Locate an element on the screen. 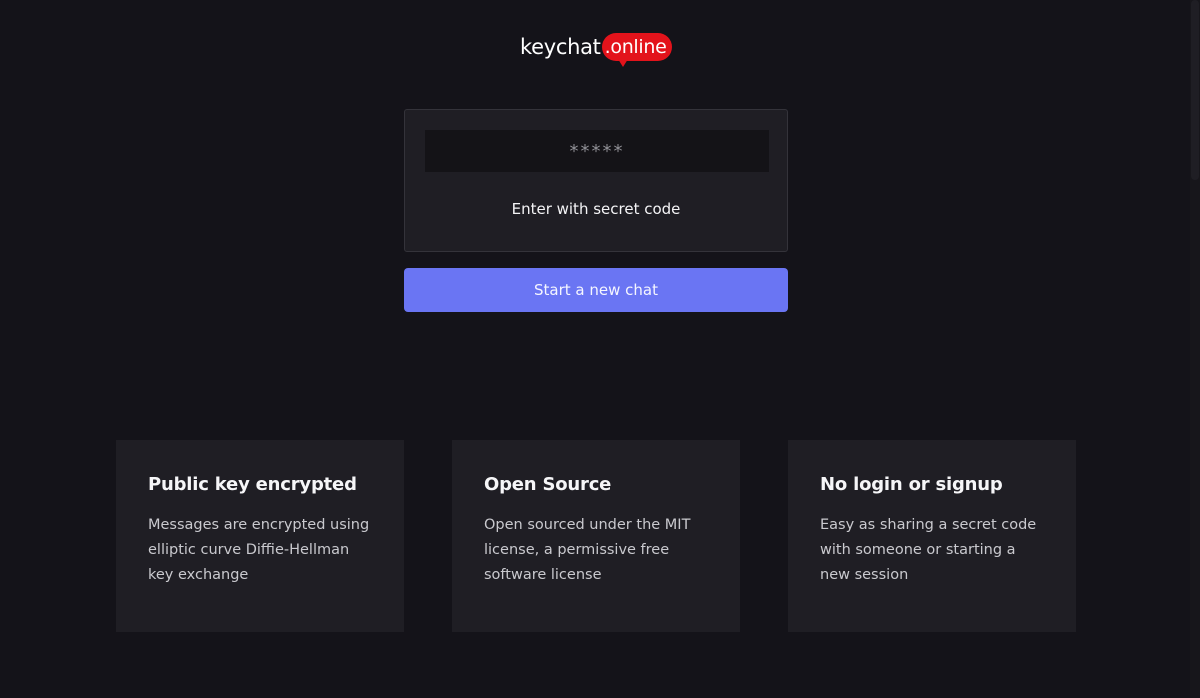 This screenshot has width=1200, height=698. enter-with-secret-code-label: Enter with secret code is located at coordinates (596, 209).